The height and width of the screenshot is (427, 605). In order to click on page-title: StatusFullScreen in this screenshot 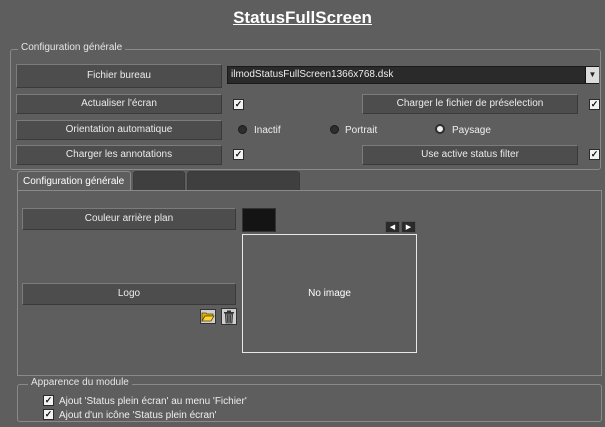, I will do `click(302, 17)`.